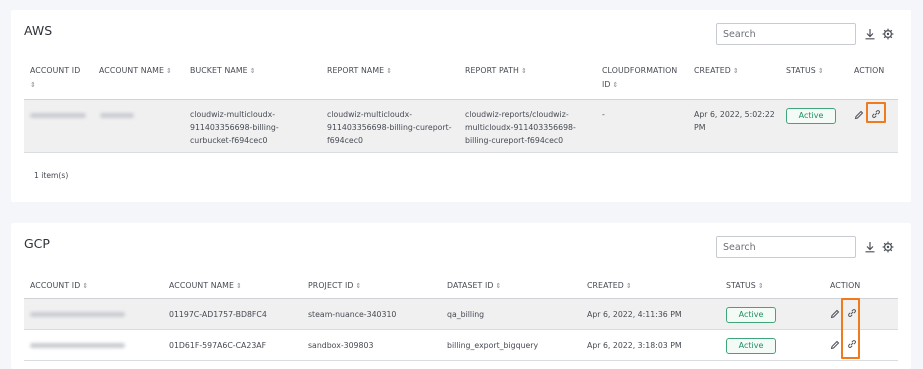 This screenshot has height=369, width=923. What do you see at coordinates (786, 34) in the screenshot?
I see `aws-search-input` at bounding box center [786, 34].